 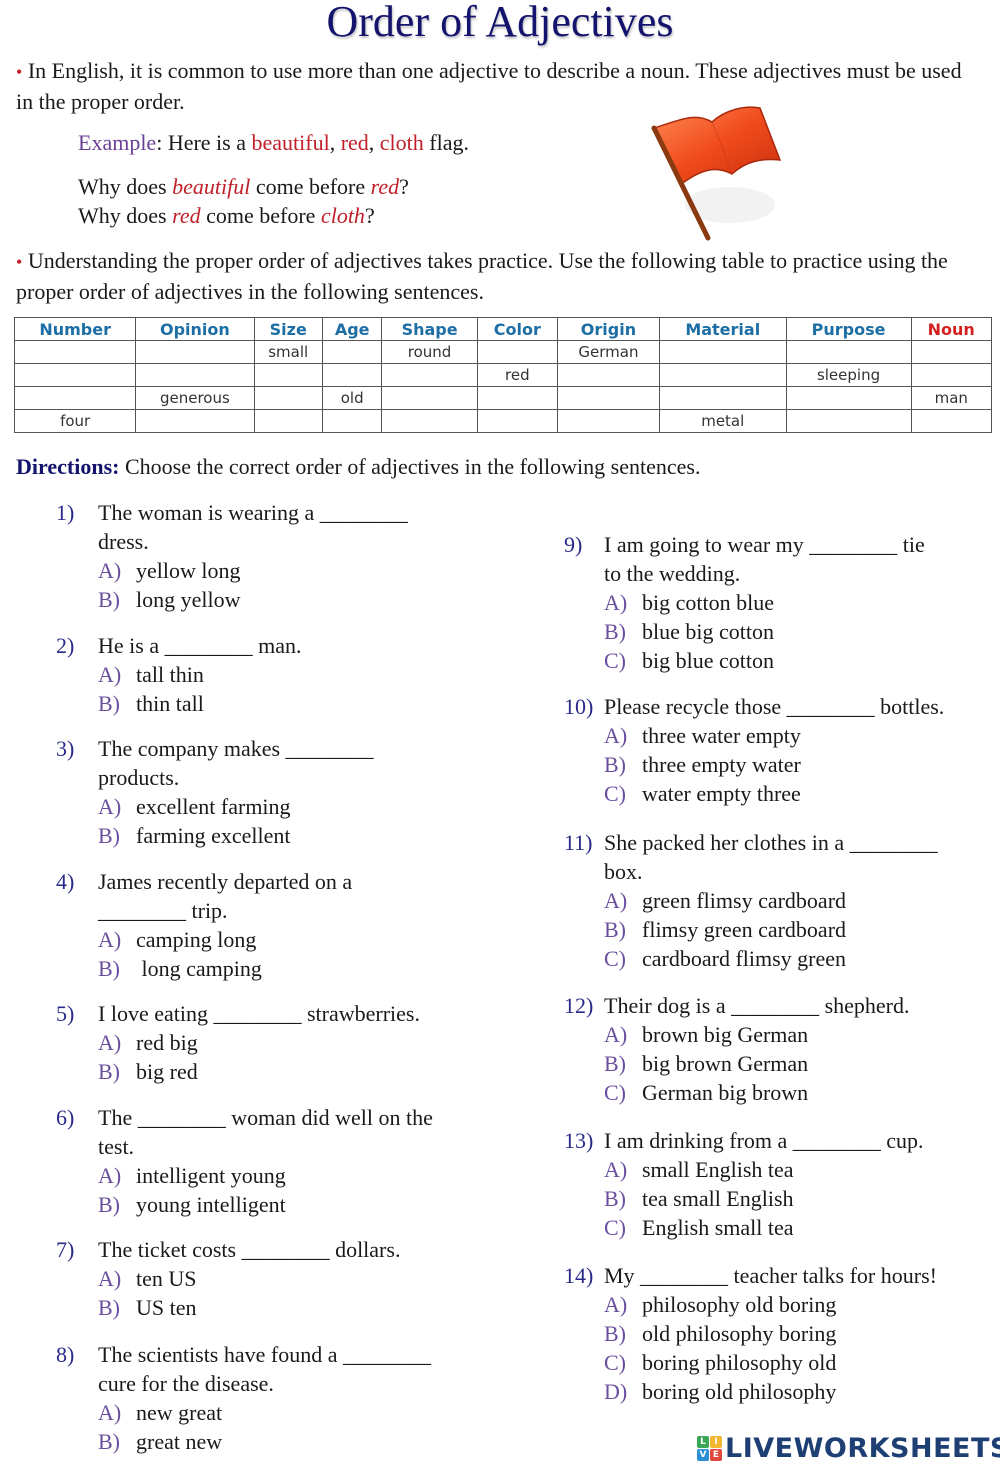 I want to click on option-text: US ten, so click(x=166, y=1307).